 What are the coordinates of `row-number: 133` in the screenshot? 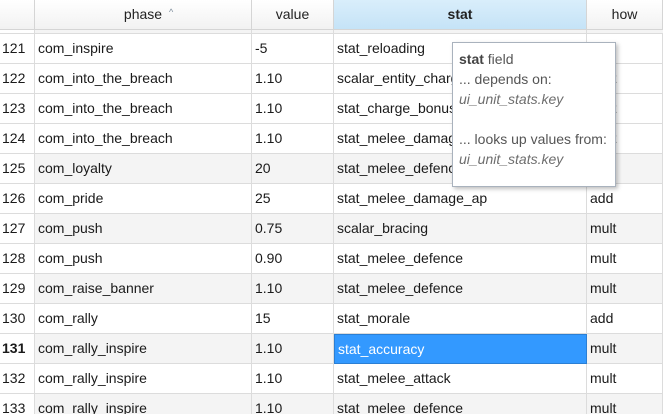 It's located at (17, 404).